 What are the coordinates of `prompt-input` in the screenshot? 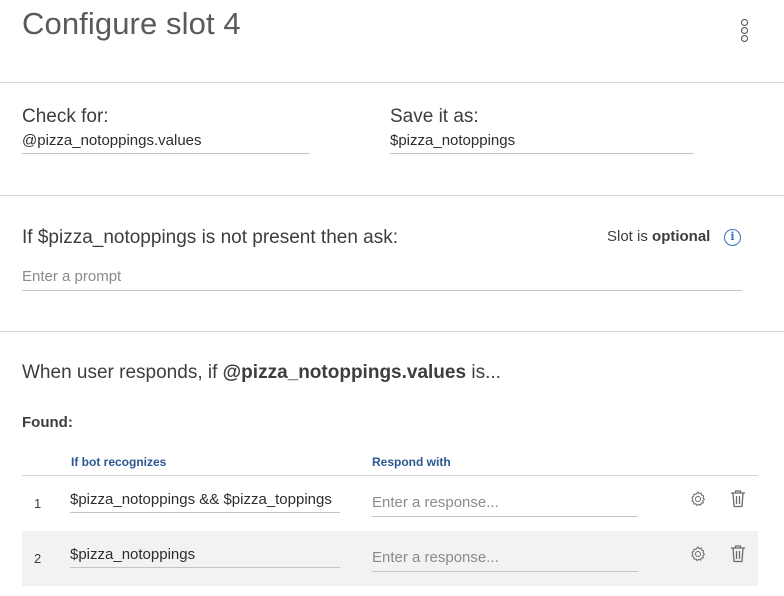 It's located at (382, 279).